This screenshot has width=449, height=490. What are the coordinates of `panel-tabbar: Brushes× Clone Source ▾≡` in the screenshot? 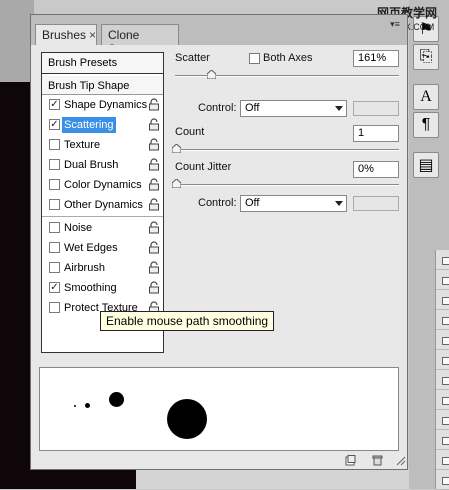 It's located at (219, 35).